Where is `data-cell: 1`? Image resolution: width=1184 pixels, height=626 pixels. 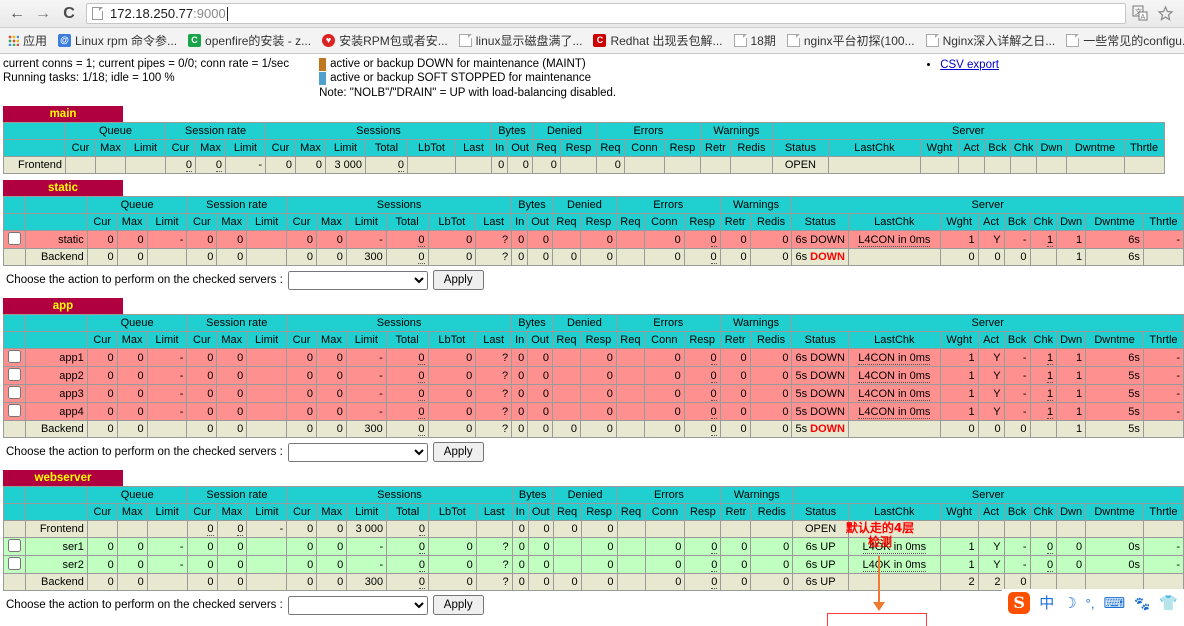 data-cell: 1 is located at coordinates (959, 239).